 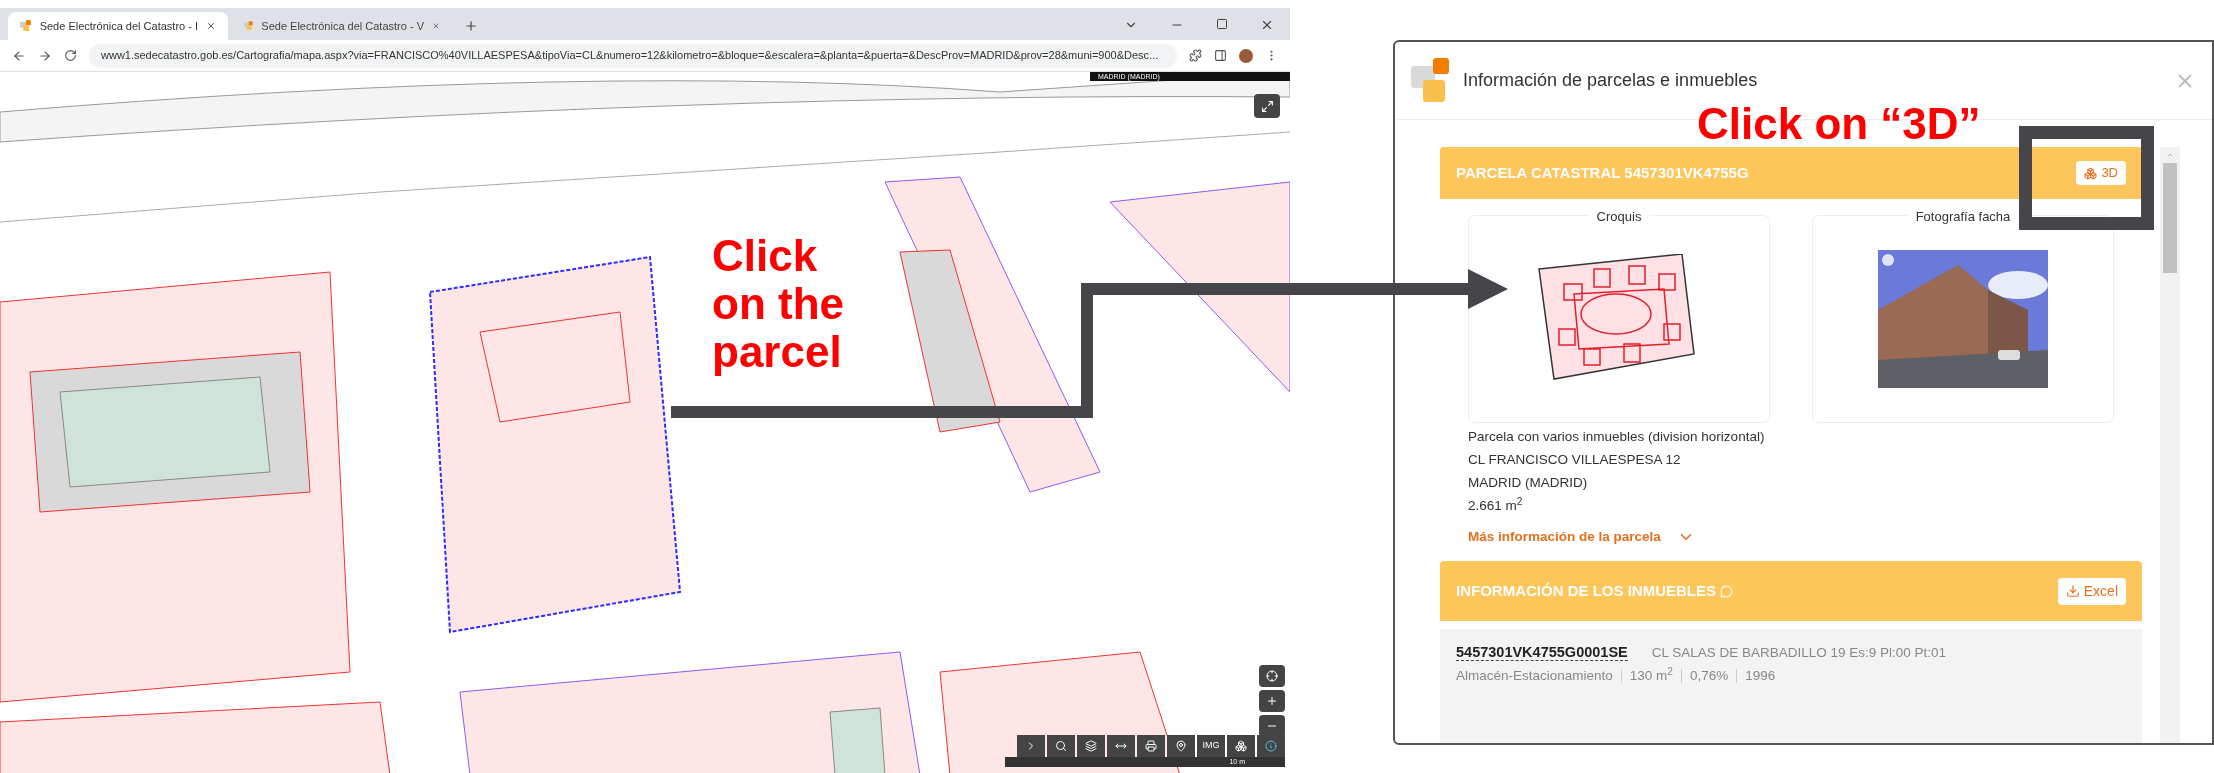 I want to click on search-icon, so click(x=1061, y=746).